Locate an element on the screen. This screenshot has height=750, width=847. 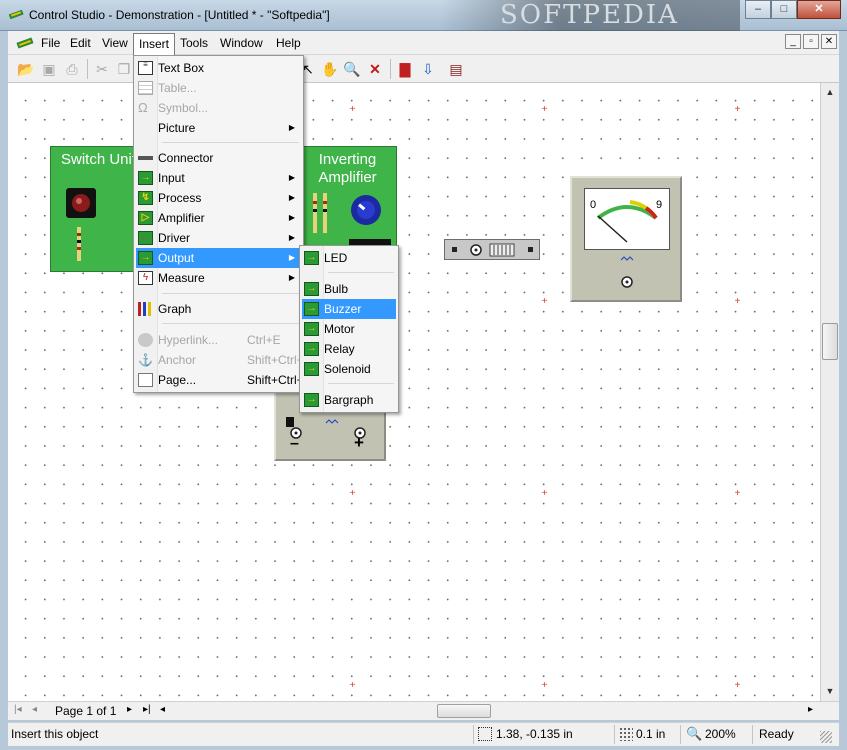
menu-window: Window is located at coordinates (241, 43).